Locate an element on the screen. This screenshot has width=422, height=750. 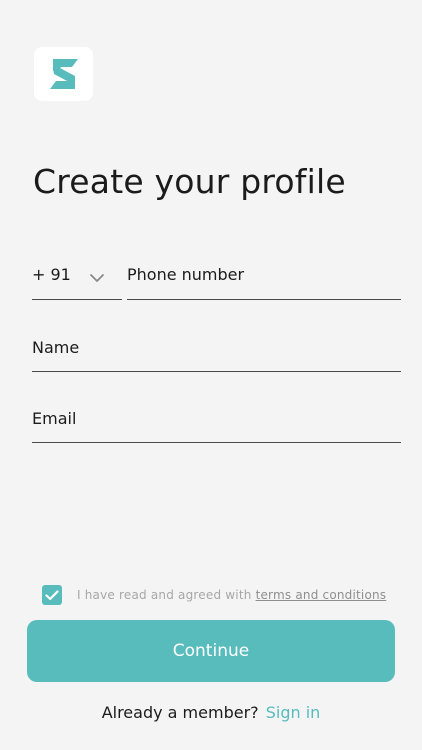
app-logo is located at coordinates (63, 74).